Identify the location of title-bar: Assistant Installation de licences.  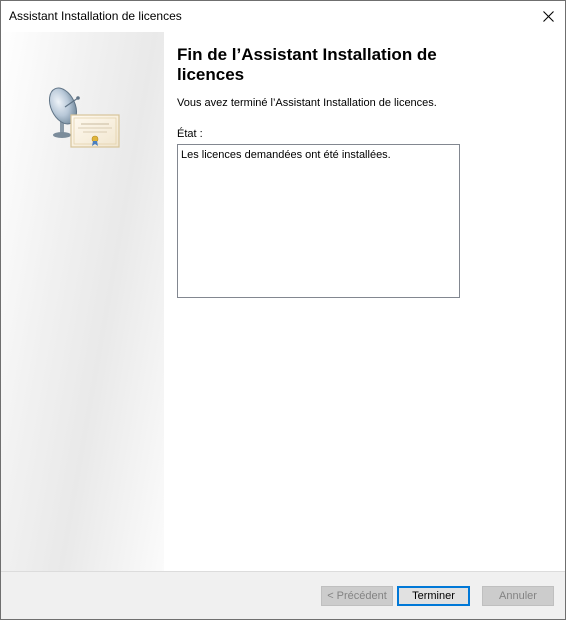
(283, 16).